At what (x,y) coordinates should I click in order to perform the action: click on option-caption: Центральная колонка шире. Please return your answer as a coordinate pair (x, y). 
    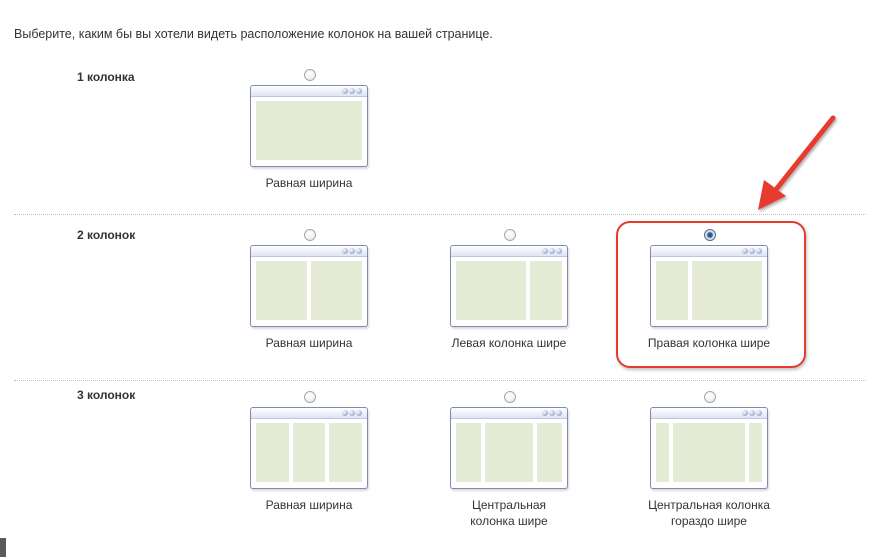
    Looking at the image, I should click on (509, 513).